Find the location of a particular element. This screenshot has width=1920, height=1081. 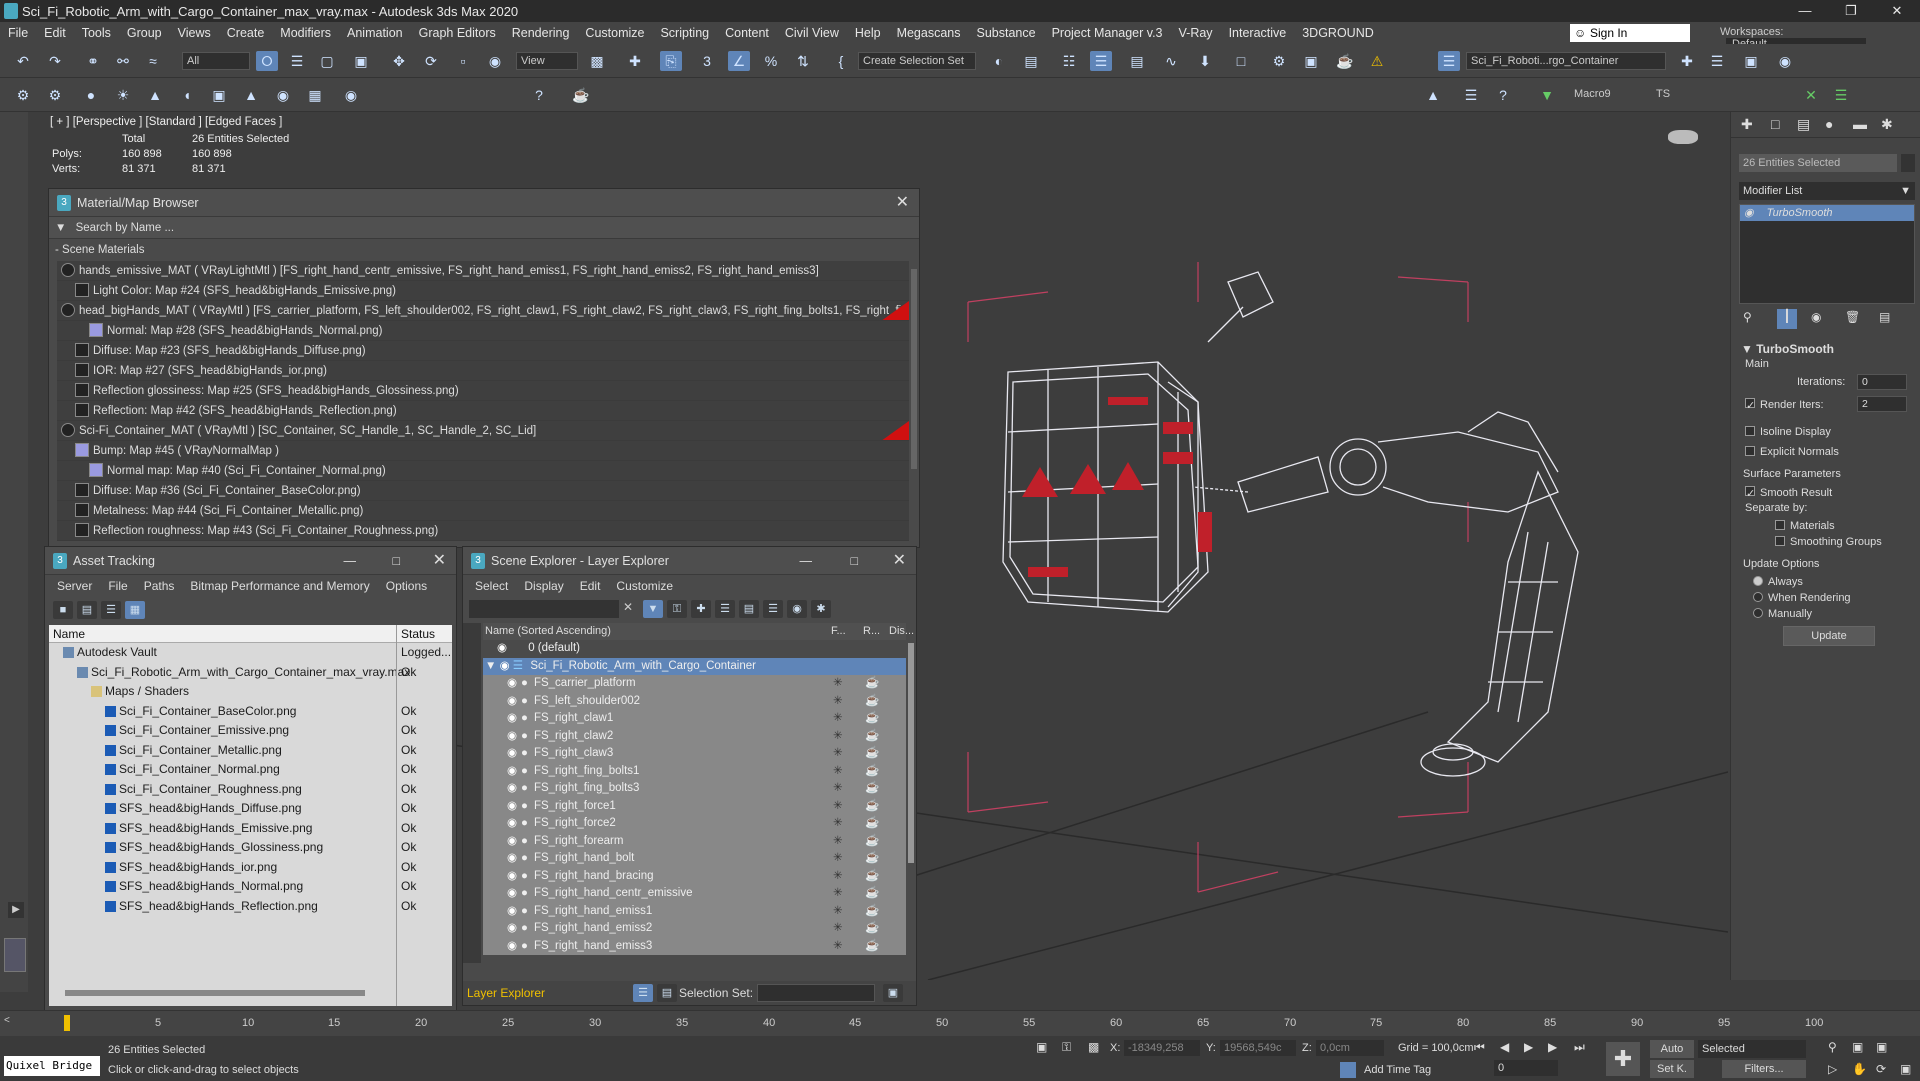

asset-row: Maps / Shaders is located at coordinates (250, 692).